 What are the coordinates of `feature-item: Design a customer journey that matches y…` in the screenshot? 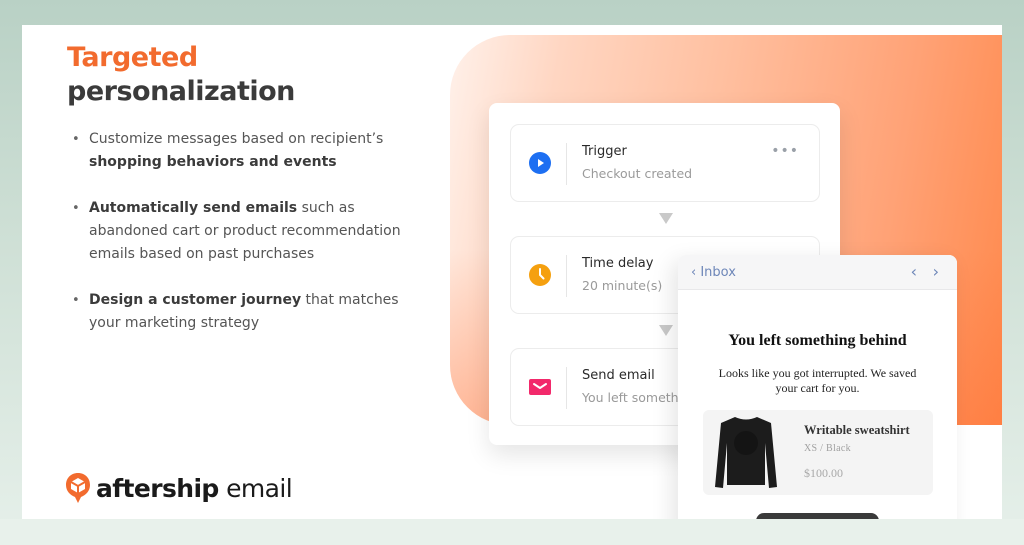 It's located at (242, 312).